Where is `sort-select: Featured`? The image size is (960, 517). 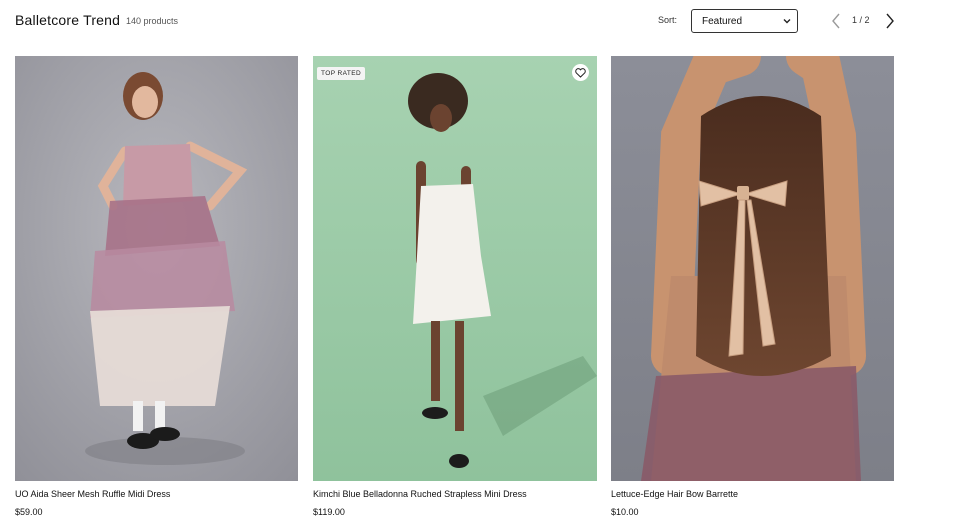 sort-select: Featured is located at coordinates (744, 21).